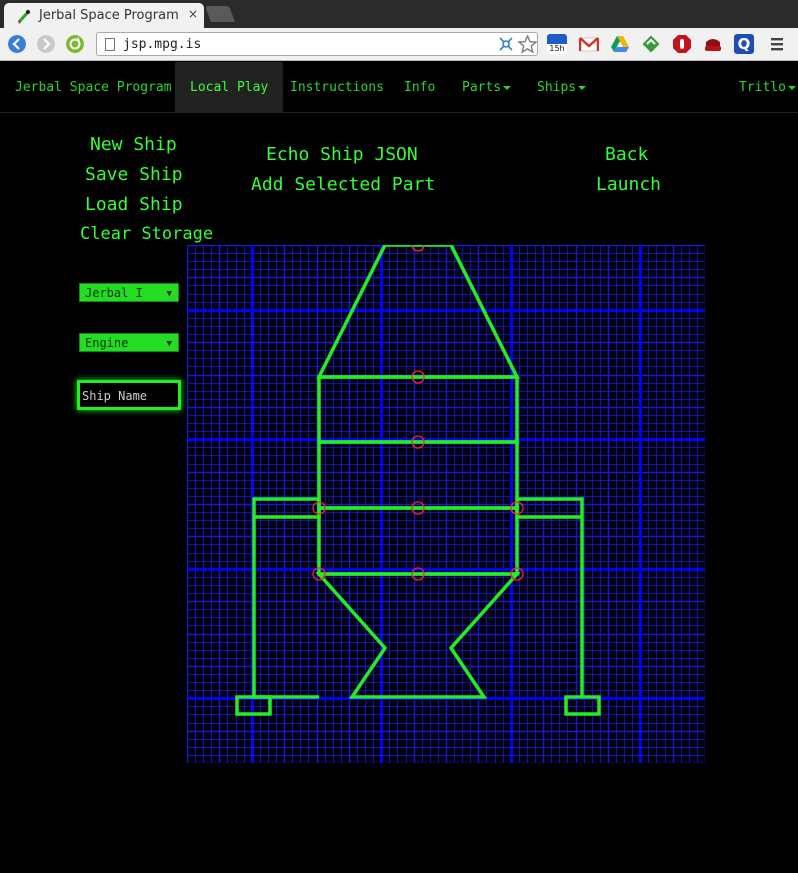  I want to click on nav-item-instructions: Instructions, so click(337, 87).